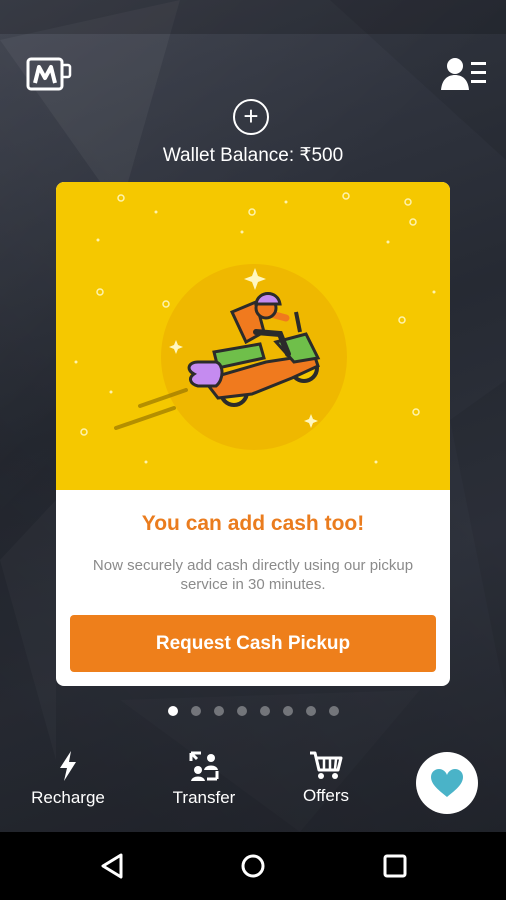 The height and width of the screenshot is (900, 506). I want to click on nav-offers: Offers, so click(326, 778).